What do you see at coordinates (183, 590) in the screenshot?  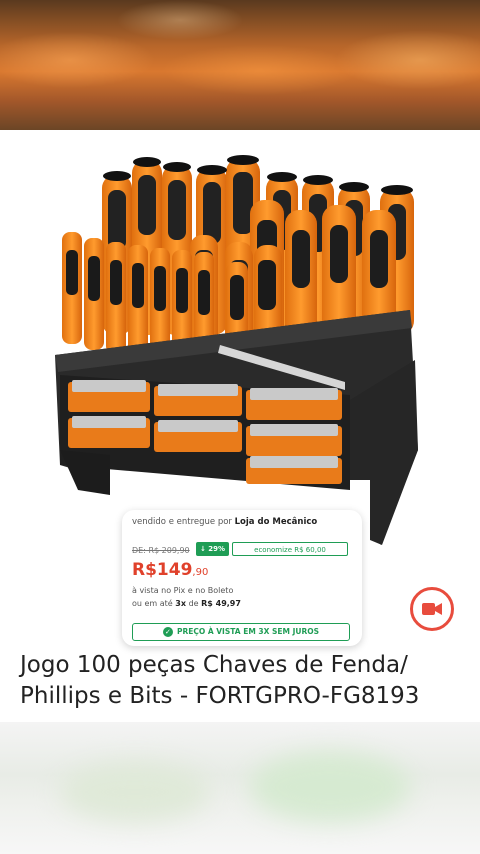 I see `payment-method-line: à vista no Pix e no Boleto` at bounding box center [183, 590].